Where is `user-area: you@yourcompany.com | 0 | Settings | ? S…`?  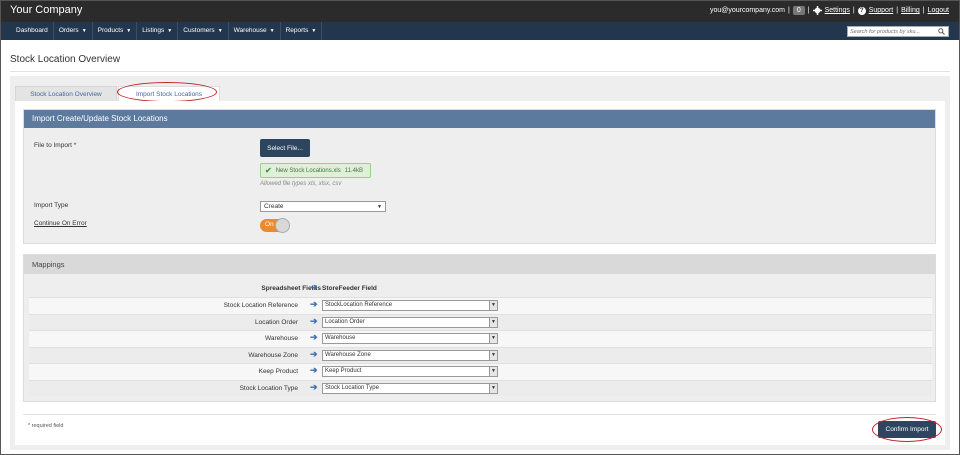
user-area: you@yourcompany.com | 0 | Settings | ? S… is located at coordinates (829, 10).